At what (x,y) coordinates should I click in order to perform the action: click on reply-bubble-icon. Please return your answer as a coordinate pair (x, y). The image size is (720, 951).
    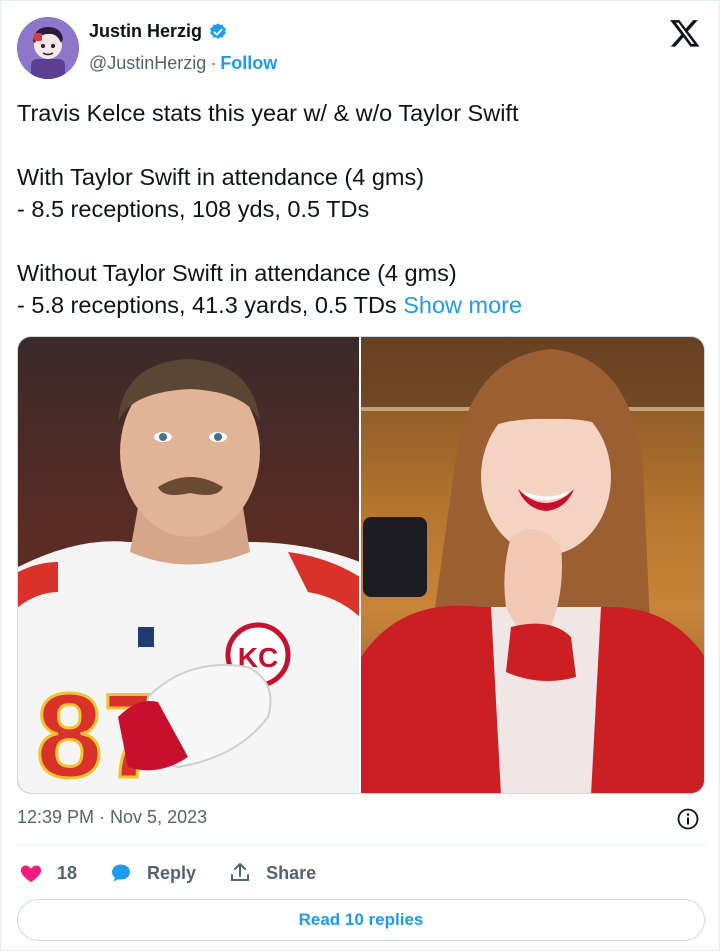
    Looking at the image, I should click on (121, 873).